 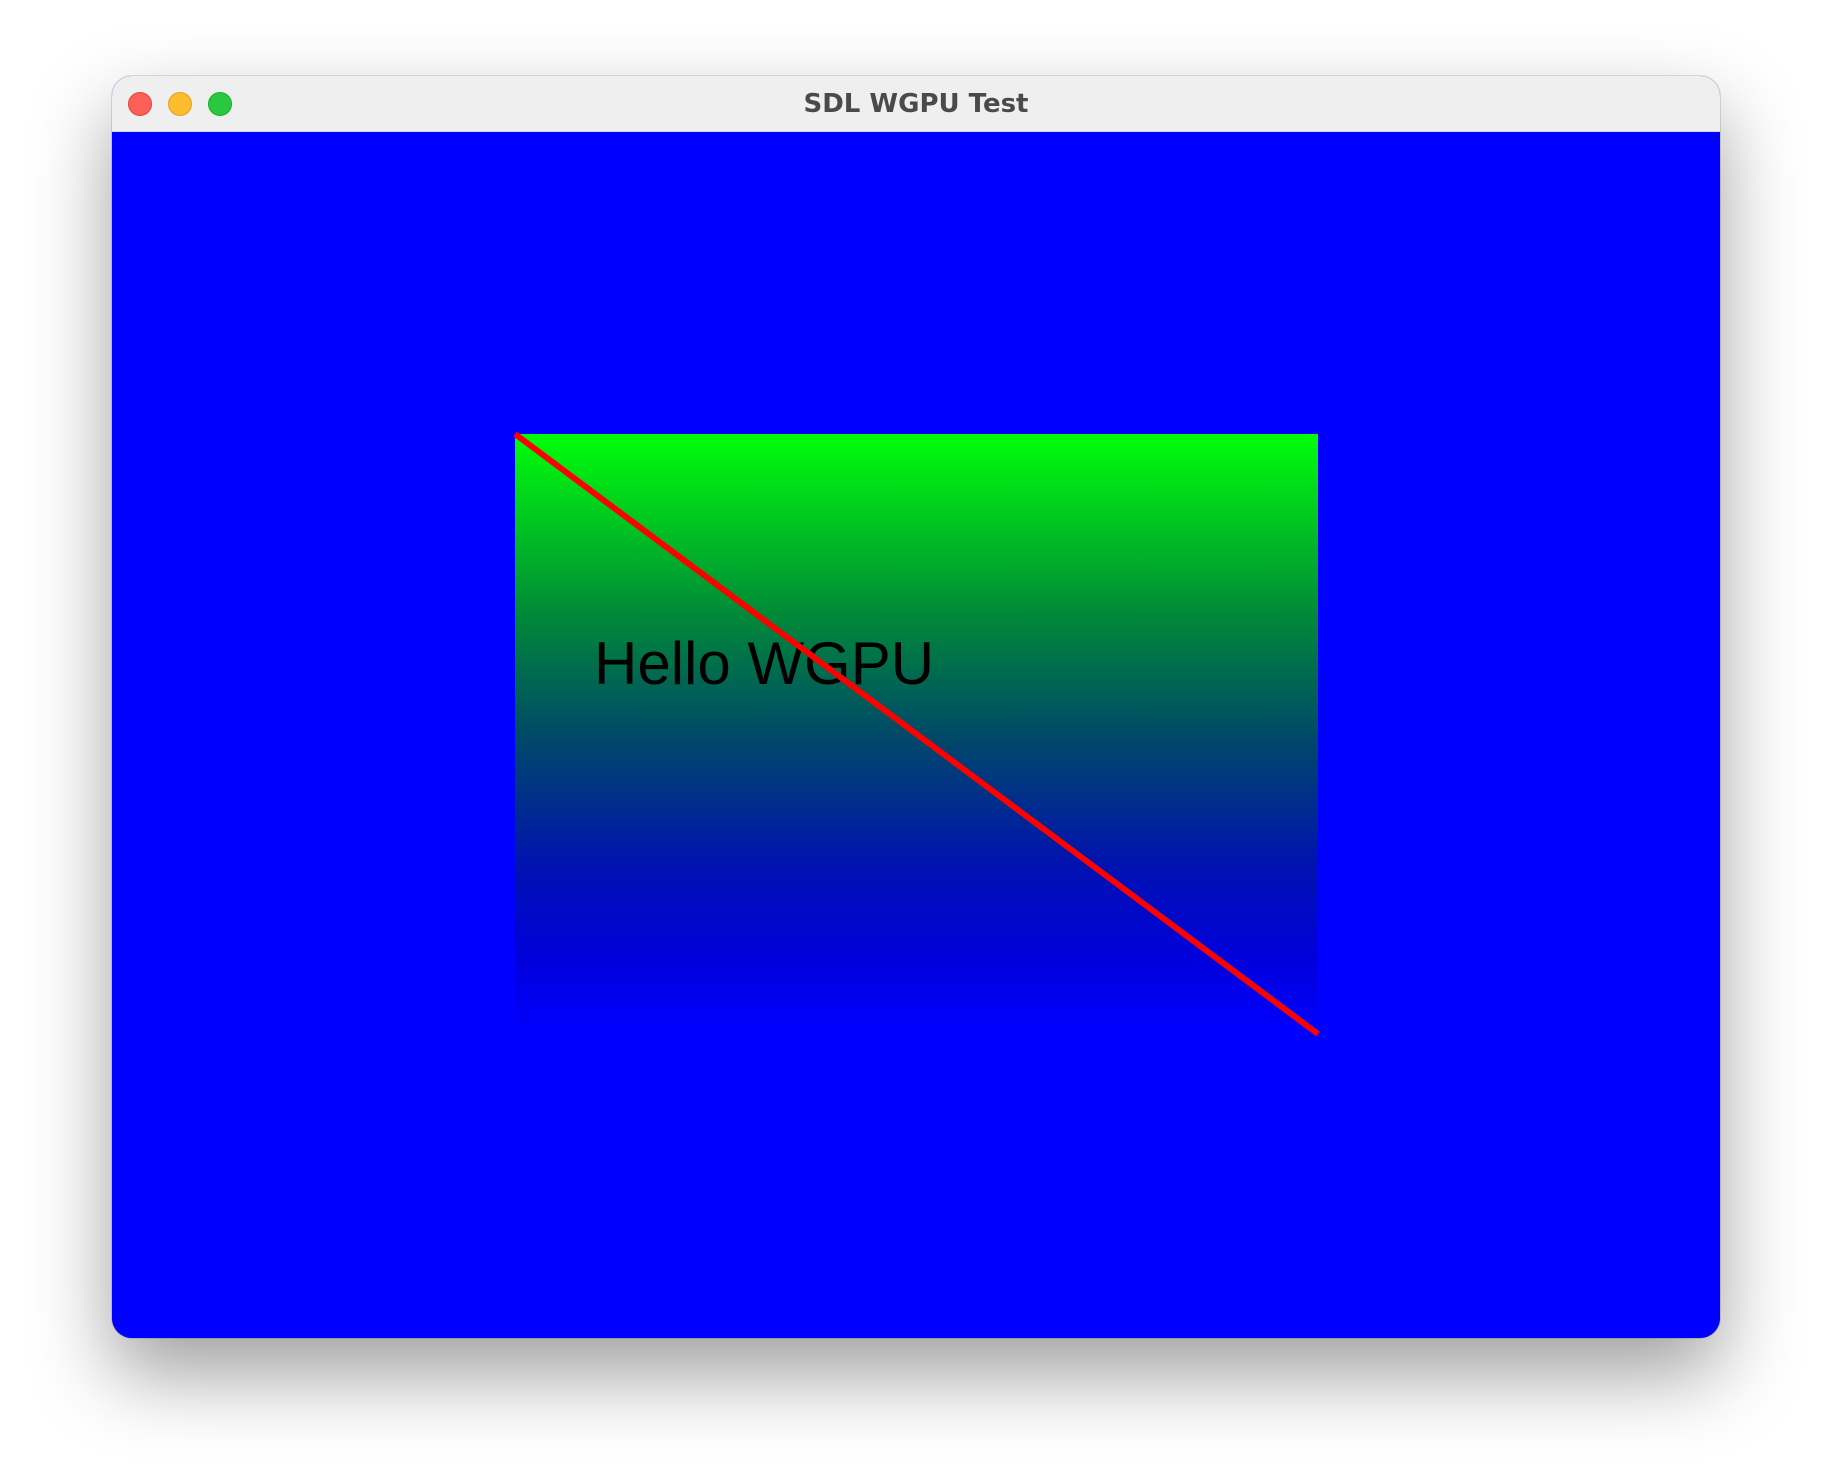 What do you see at coordinates (764, 663) in the screenshot?
I see `hello-wgpu-text: Hello WGPU` at bounding box center [764, 663].